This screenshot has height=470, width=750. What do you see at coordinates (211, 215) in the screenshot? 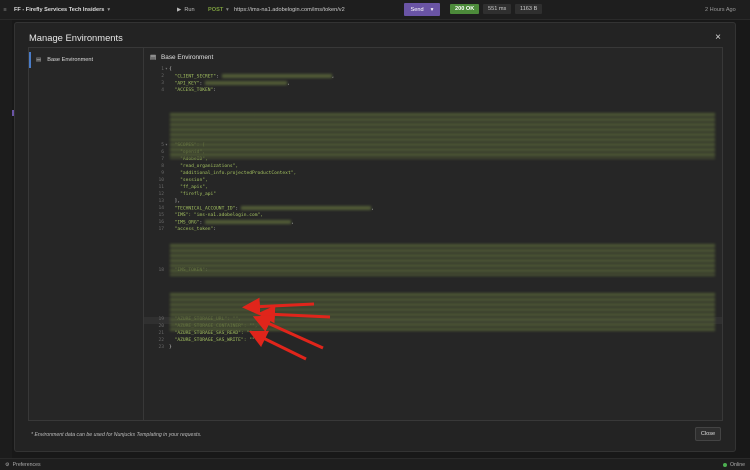
I see `code-line: 15 "IMS": "ims-na1.adobelogin.com",` at bounding box center [211, 215].